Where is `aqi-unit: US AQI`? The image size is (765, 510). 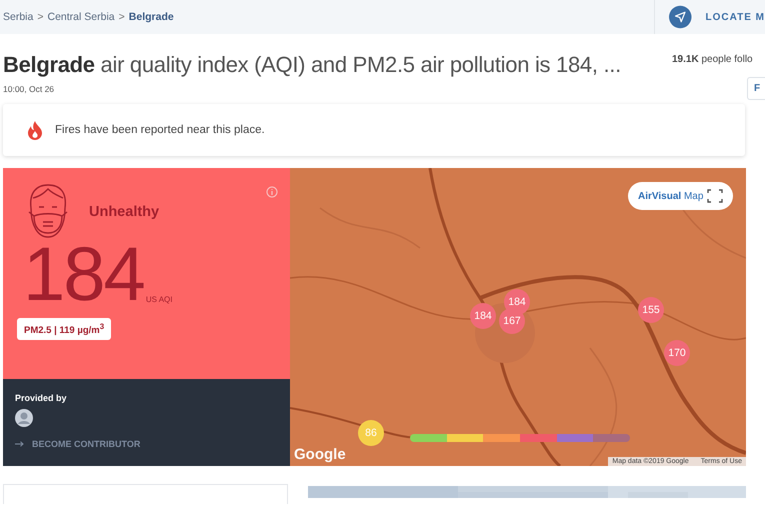 aqi-unit: US AQI is located at coordinates (159, 299).